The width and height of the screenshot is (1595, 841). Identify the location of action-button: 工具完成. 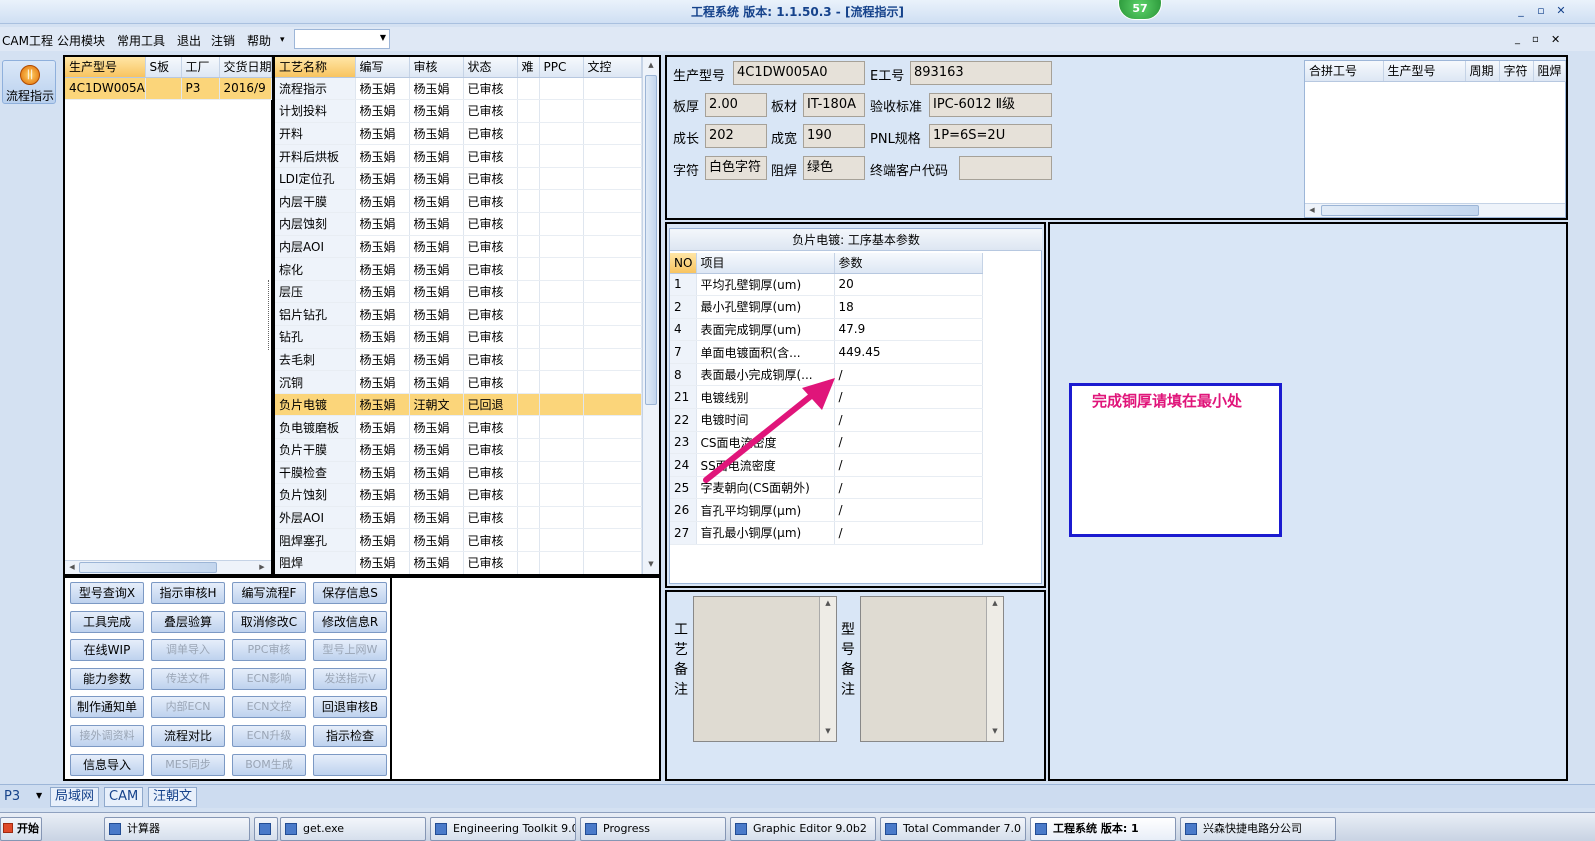
(107, 621).